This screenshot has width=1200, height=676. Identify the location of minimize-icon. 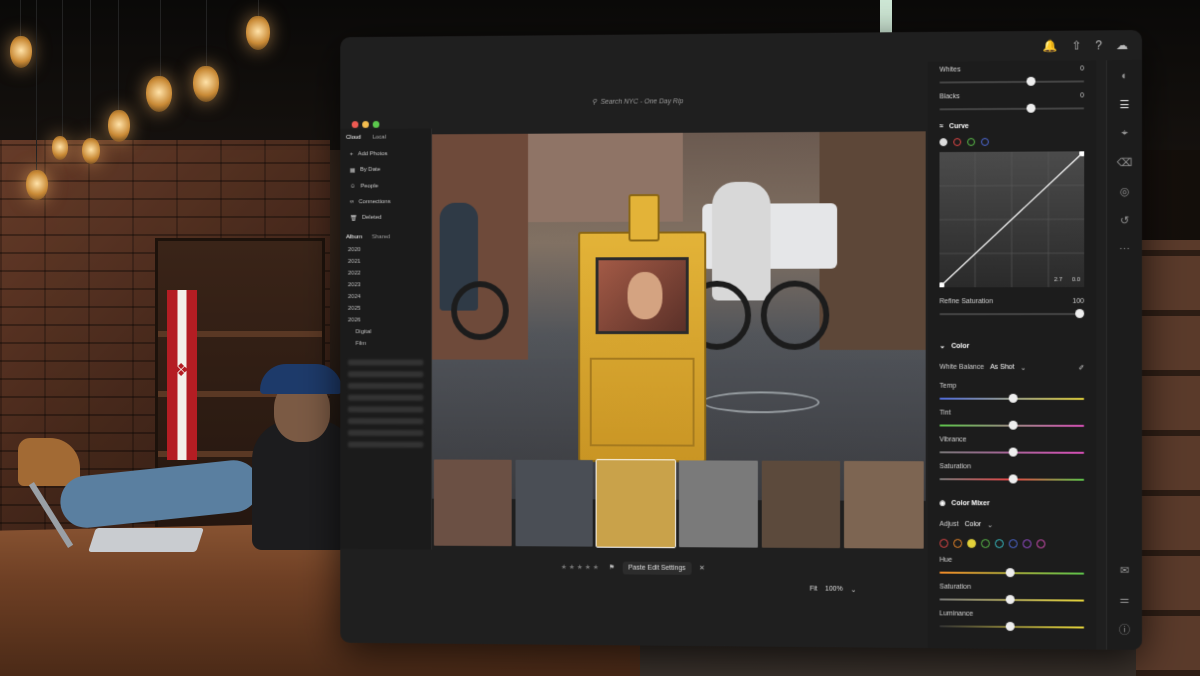
(365, 124).